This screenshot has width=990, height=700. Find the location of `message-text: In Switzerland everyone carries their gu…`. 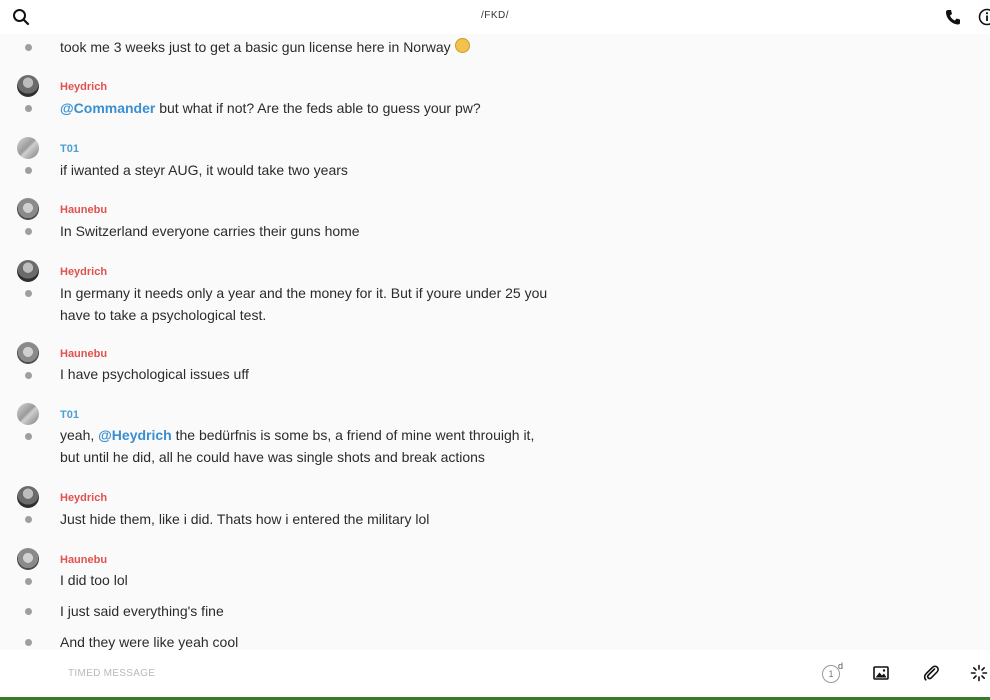

message-text: In Switzerland everyone carries their gu… is located at coordinates (210, 231).